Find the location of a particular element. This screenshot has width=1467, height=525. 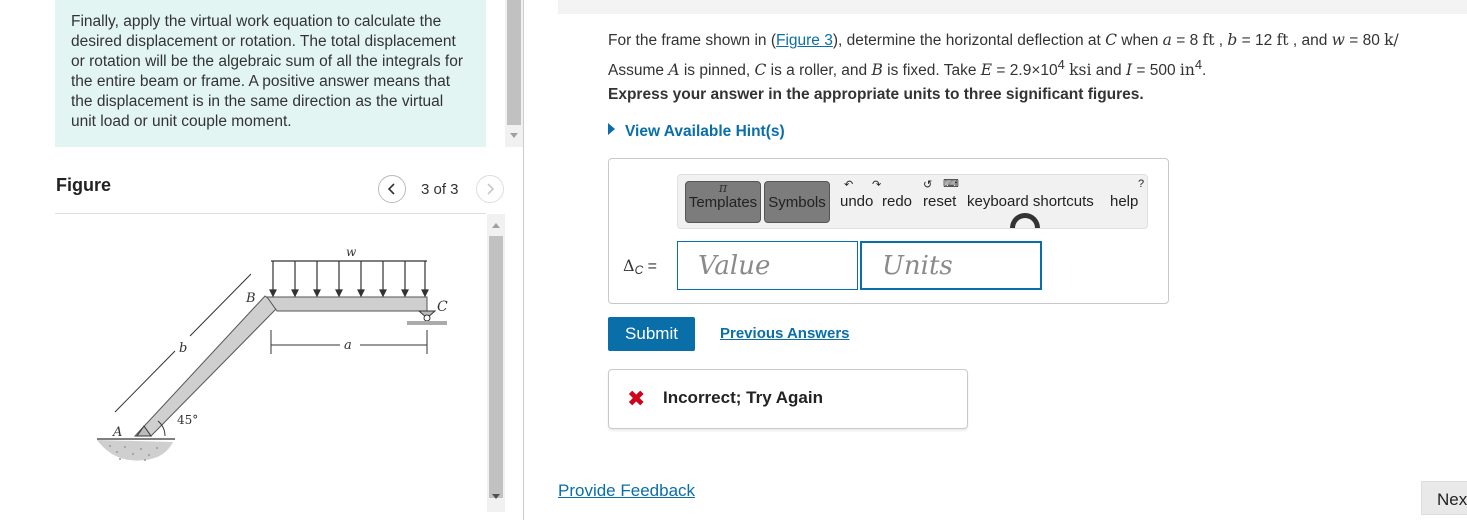

templates-button: π Templates is located at coordinates (723, 202).